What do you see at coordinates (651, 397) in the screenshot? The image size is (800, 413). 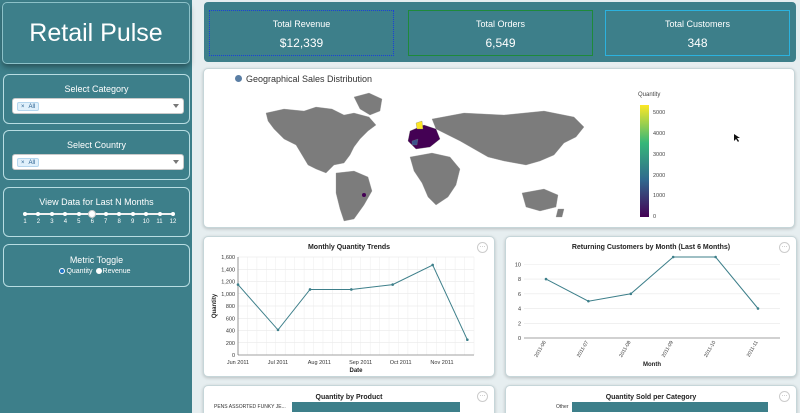 I see `category-chart-title: Quantity Sold per Category` at bounding box center [651, 397].